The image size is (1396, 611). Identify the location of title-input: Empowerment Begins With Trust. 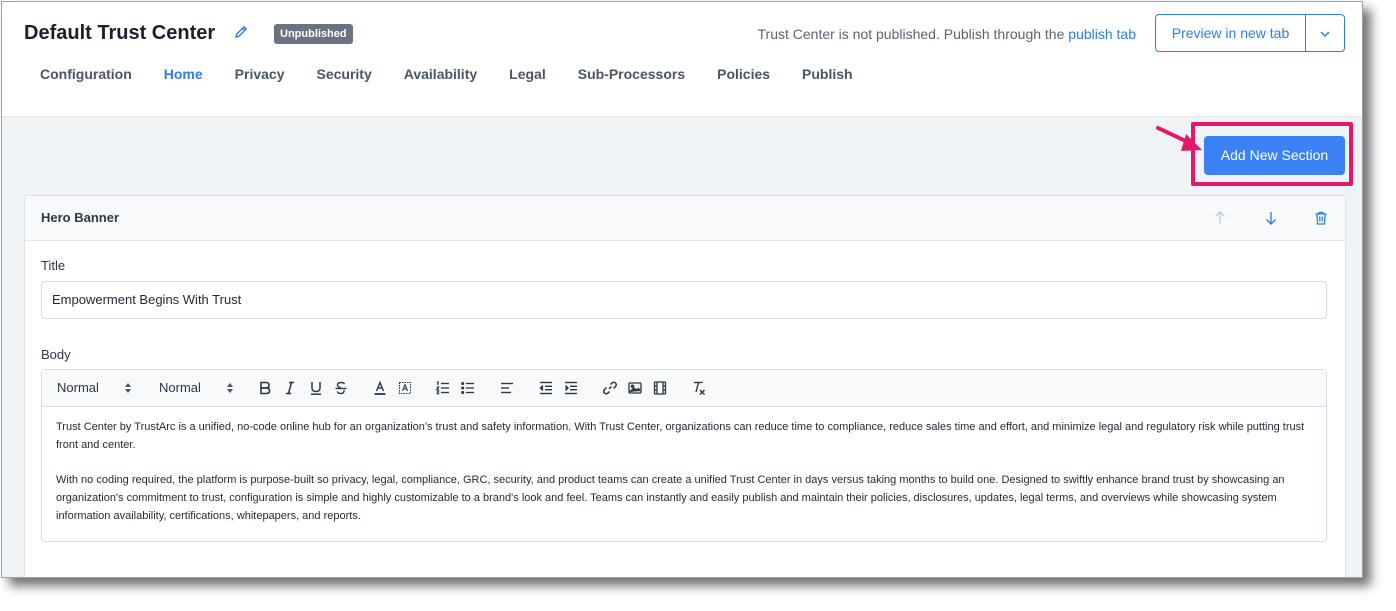
(684, 300).